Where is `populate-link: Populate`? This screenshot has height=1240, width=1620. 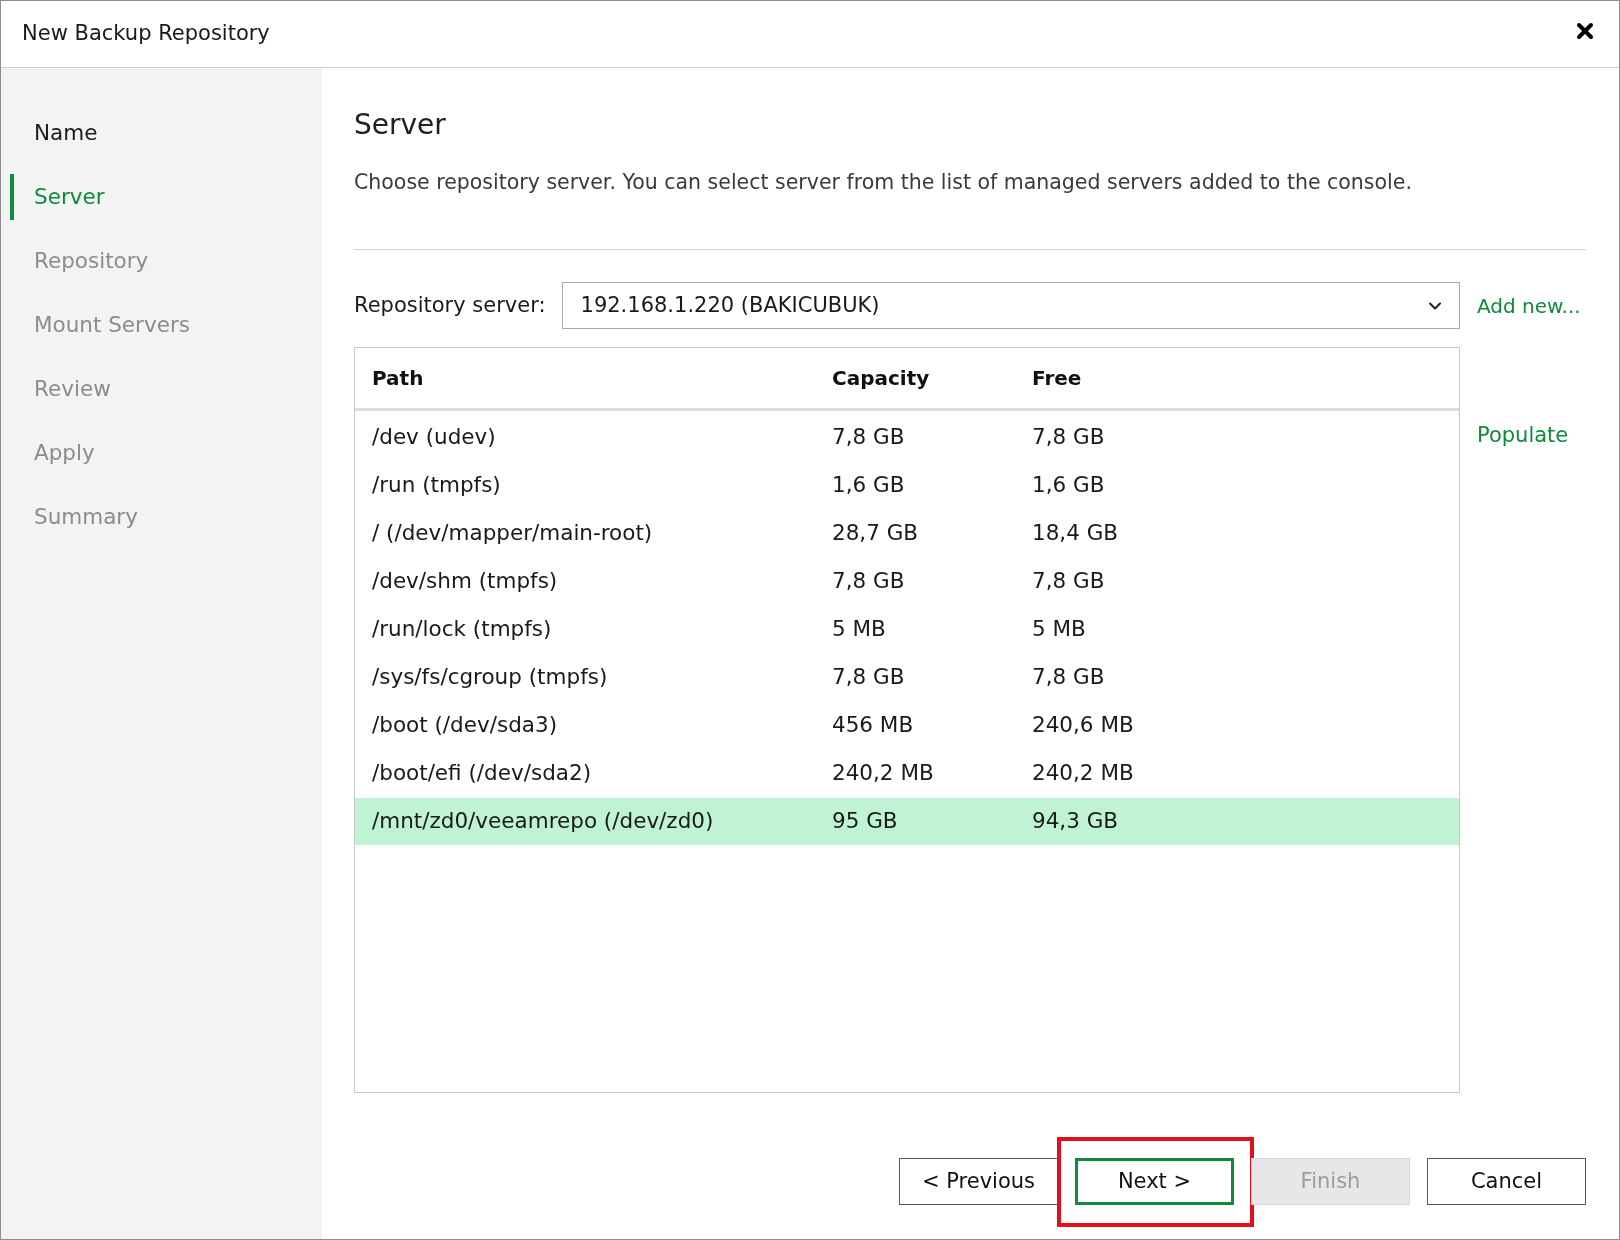 populate-link: Populate is located at coordinates (1523, 435).